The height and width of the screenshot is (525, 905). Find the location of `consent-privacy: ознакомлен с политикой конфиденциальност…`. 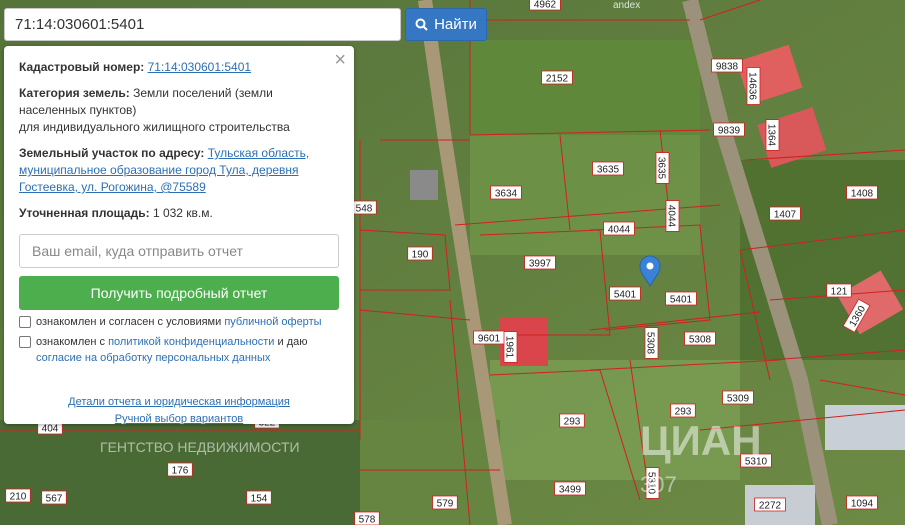

consent-privacy: ознакомлен с политикой конфиденциальност… is located at coordinates (179, 350).